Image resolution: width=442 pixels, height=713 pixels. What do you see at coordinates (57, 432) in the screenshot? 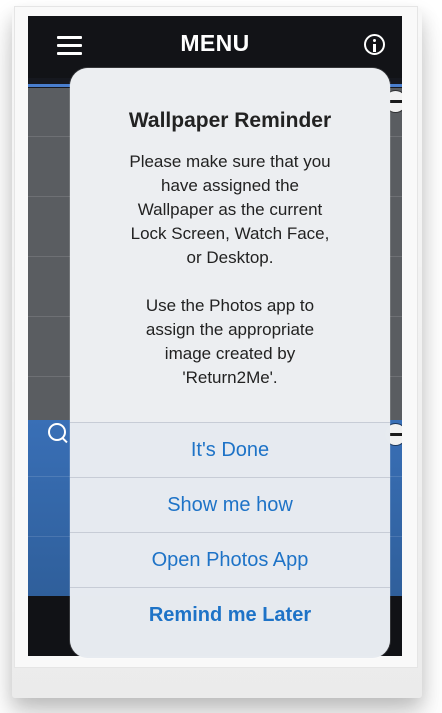
I see `zoom-icon` at bounding box center [57, 432].